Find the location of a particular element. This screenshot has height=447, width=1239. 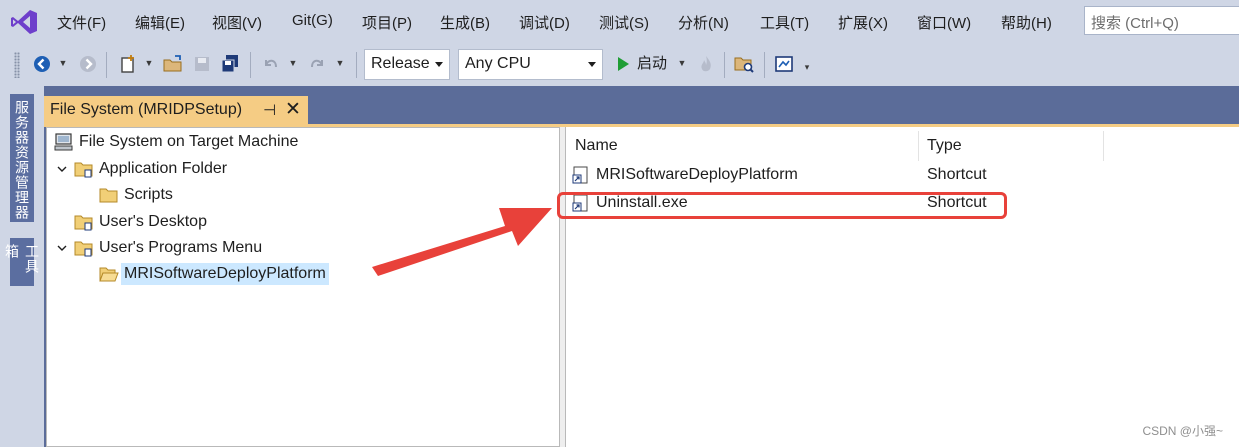

back-dropdown-caret: ▼ is located at coordinates (63, 63).